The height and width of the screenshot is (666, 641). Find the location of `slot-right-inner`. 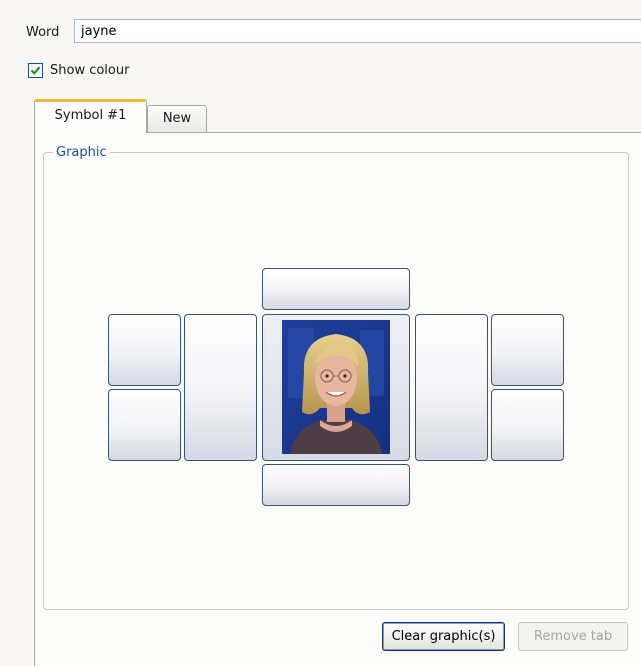

slot-right-inner is located at coordinates (451, 387).